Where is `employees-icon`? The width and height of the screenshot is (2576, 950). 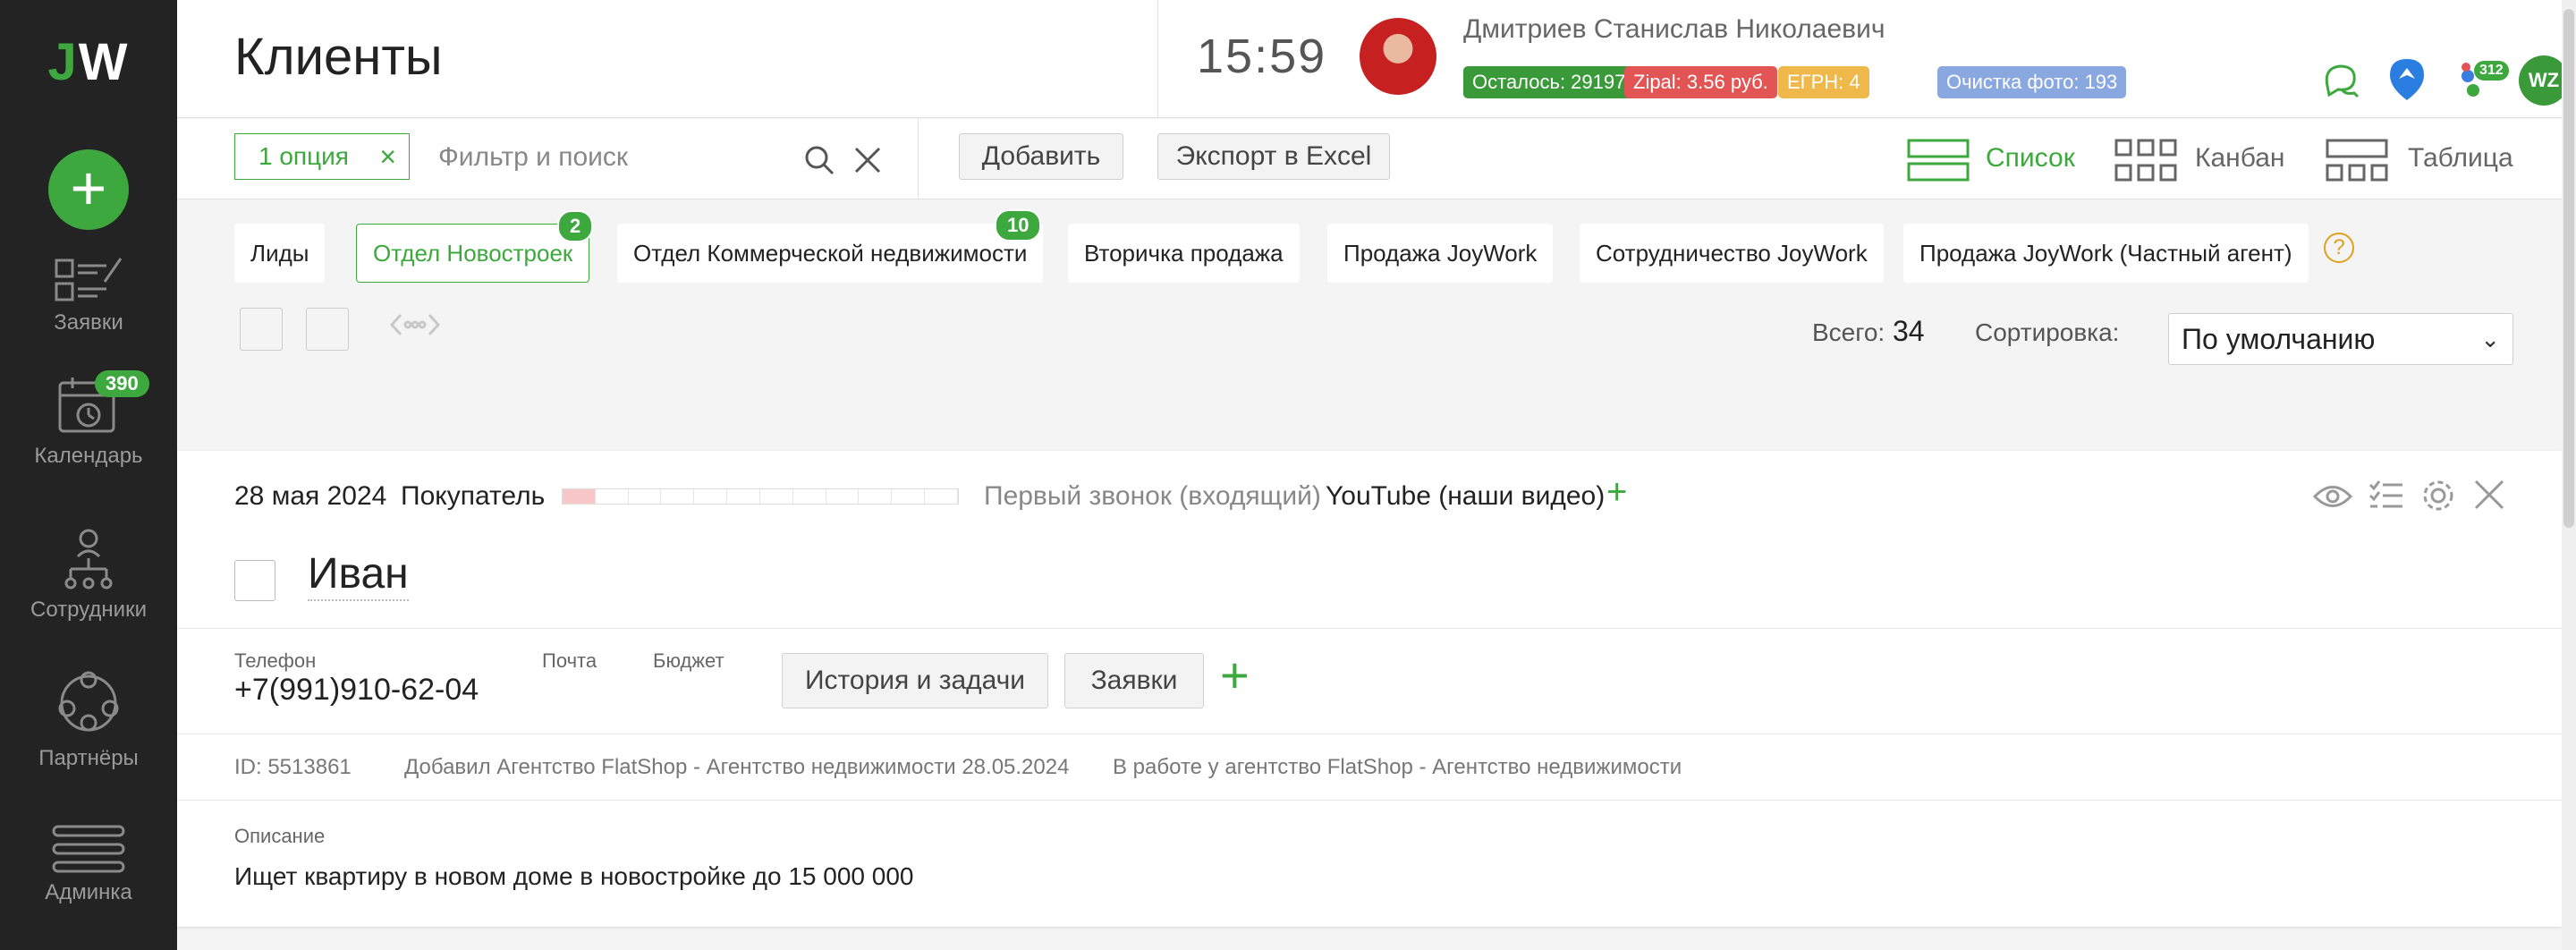 employees-icon is located at coordinates (88, 559).